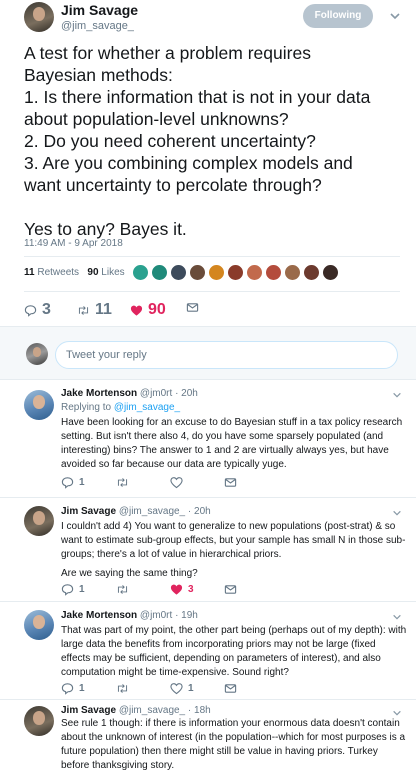 This screenshot has width=416, height=773. Describe the element at coordinates (94, 310) in the screenshot. I see `retweet-action: 11` at that location.